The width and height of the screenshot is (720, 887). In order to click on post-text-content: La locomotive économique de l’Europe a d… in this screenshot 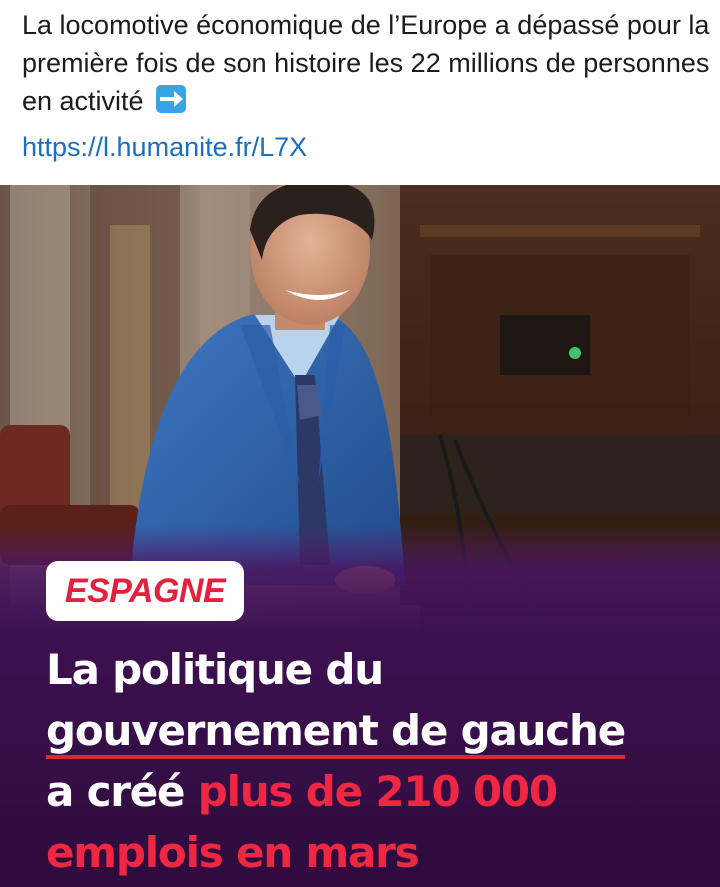, I will do `click(366, 63)`.